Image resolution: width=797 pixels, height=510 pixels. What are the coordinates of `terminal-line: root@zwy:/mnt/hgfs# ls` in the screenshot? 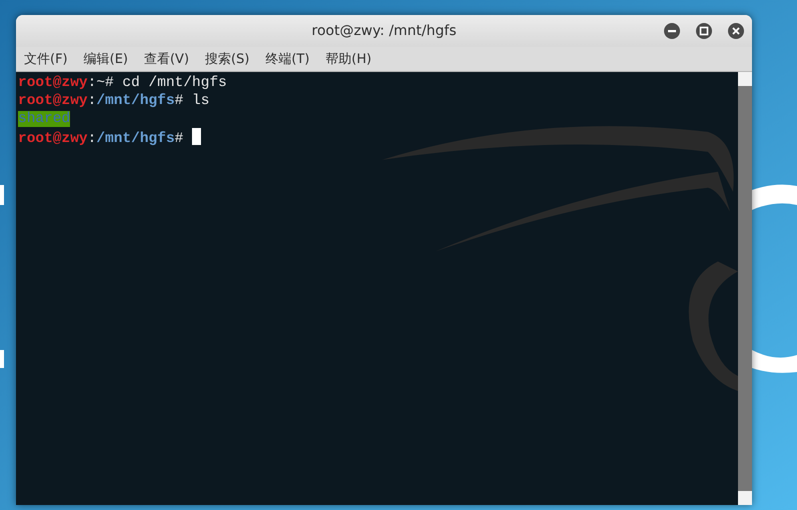 It's located at (114, 101).